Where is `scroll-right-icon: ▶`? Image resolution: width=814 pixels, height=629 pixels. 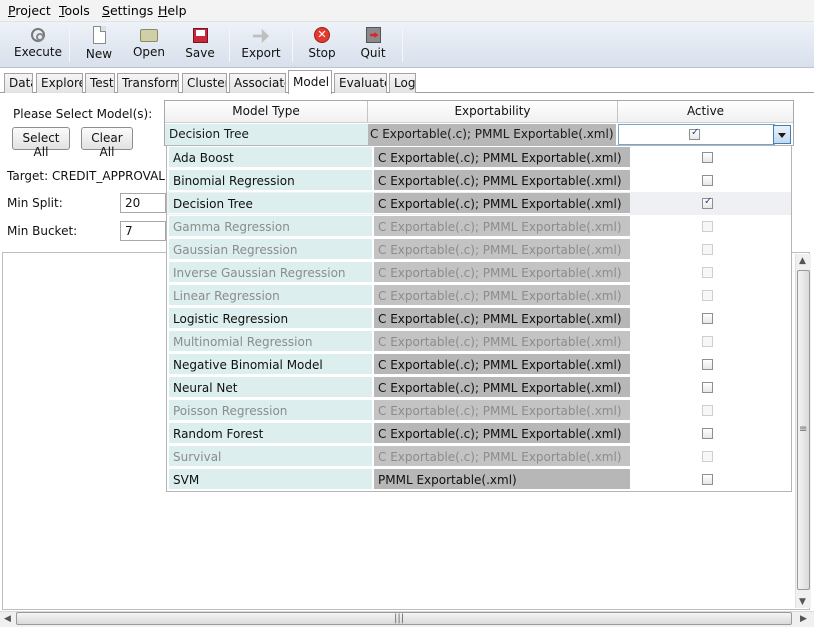 scroll-right-icon: ▶ is located at coordinates (803, 619).